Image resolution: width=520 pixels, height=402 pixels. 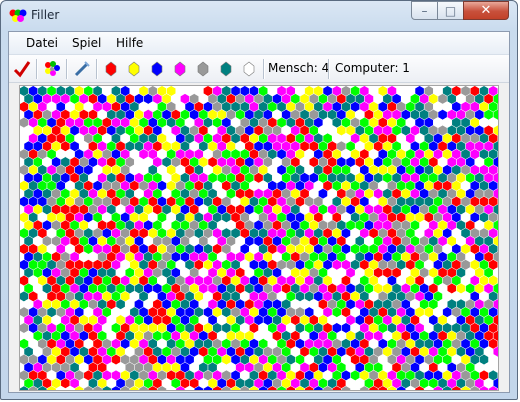 I want to click on close-button: ✕, so click(x=486, y=10).